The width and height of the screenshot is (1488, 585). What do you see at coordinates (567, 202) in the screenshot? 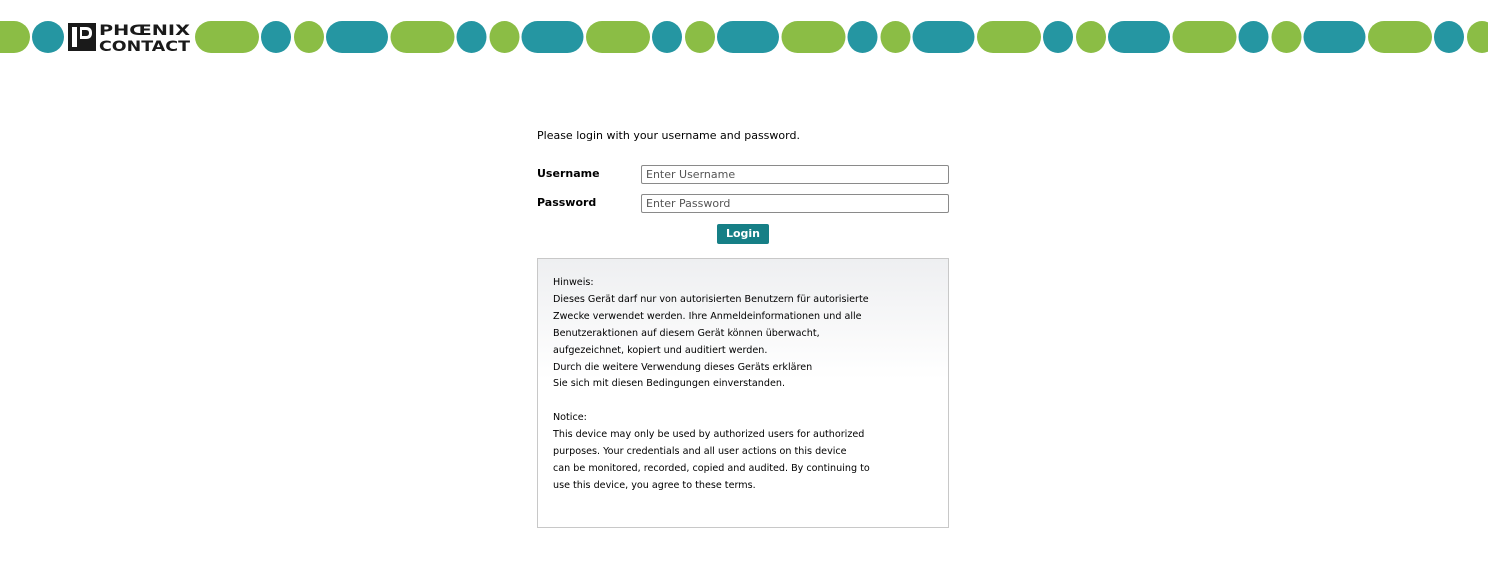
I see `password-label: Password` at bounding box center [567, 202].